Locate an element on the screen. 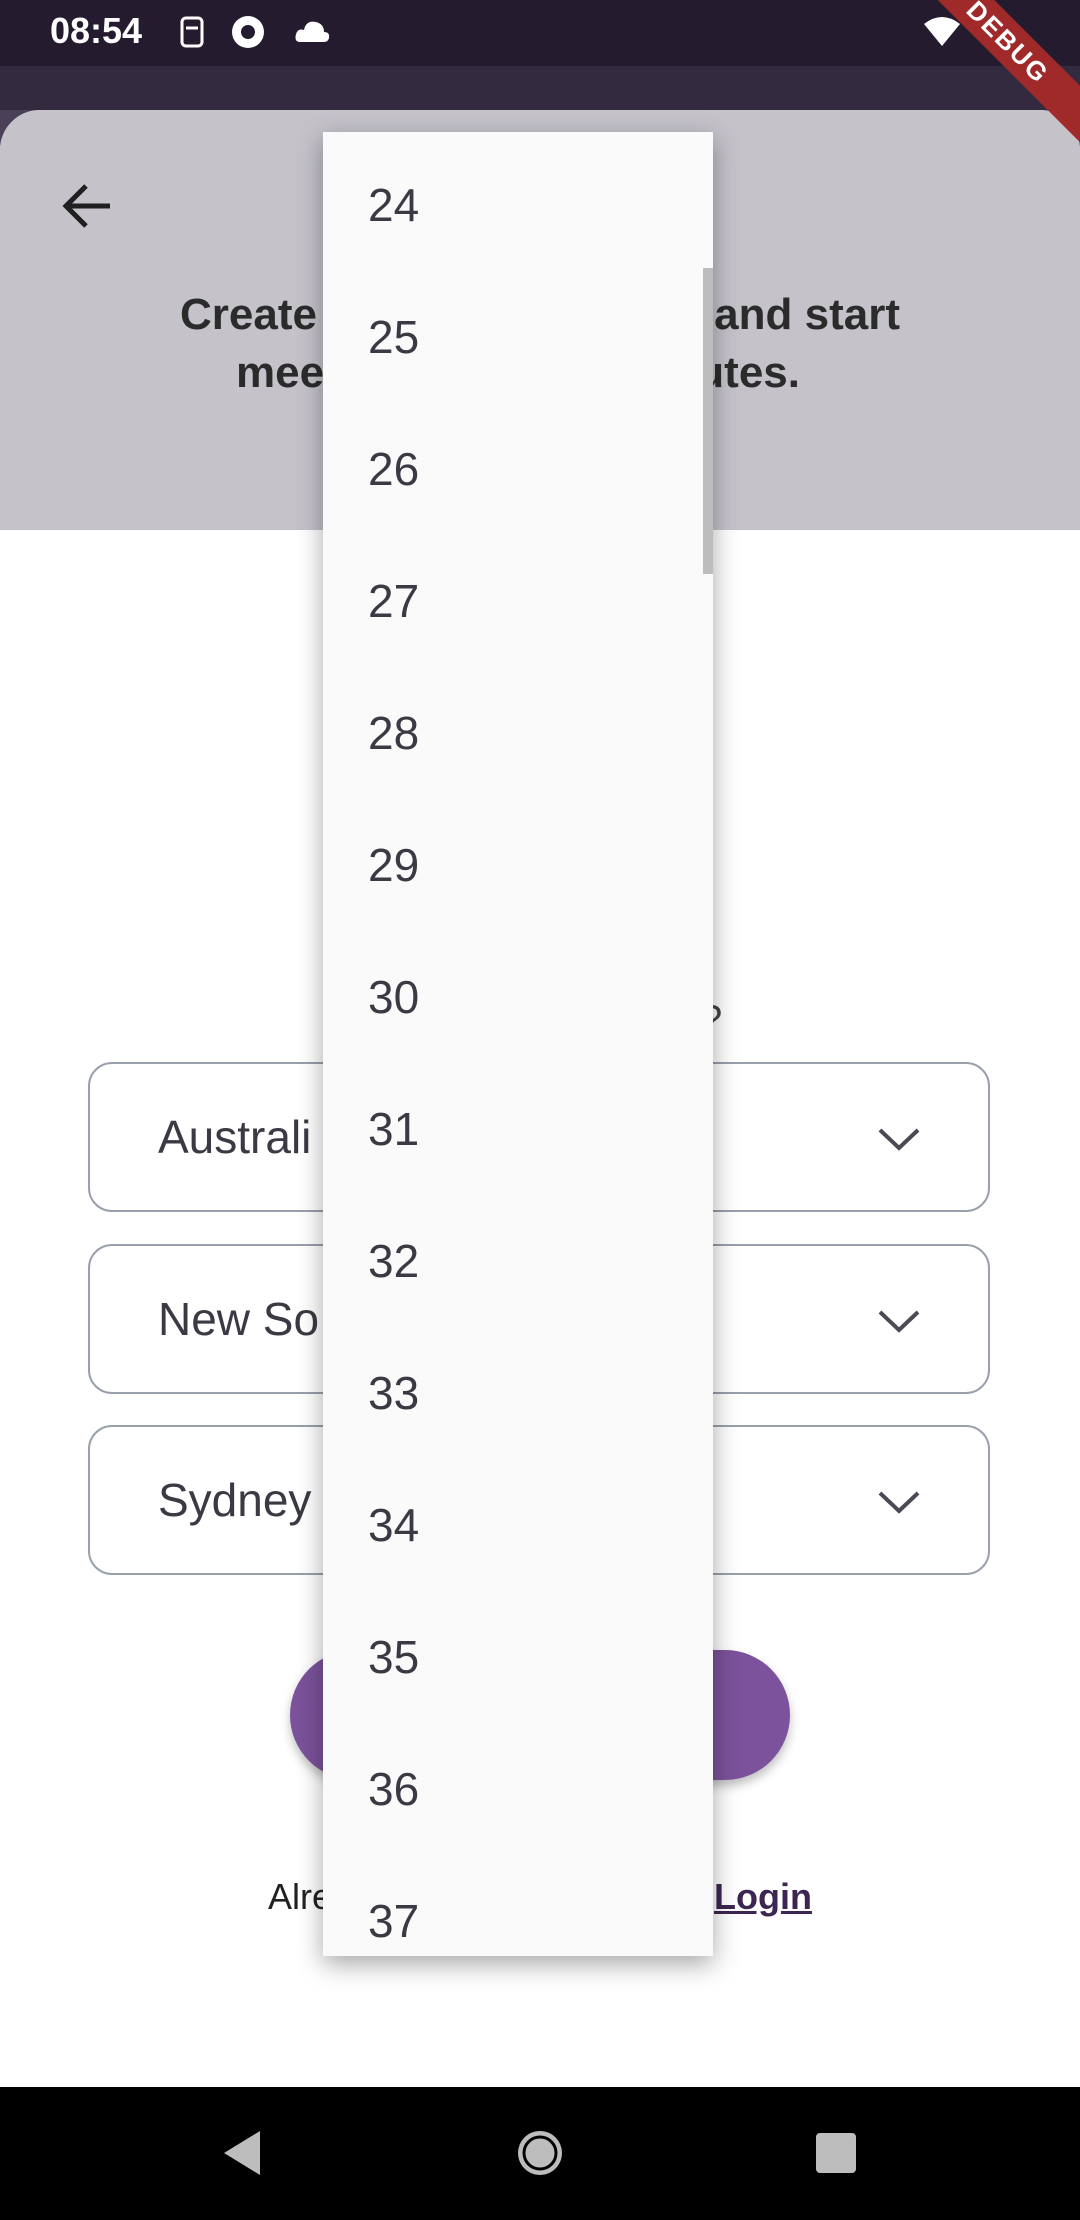 The height and width of the screenshot is (2220, 1080). dropdown-item-28: 28 is located at coordinates (393, 733).